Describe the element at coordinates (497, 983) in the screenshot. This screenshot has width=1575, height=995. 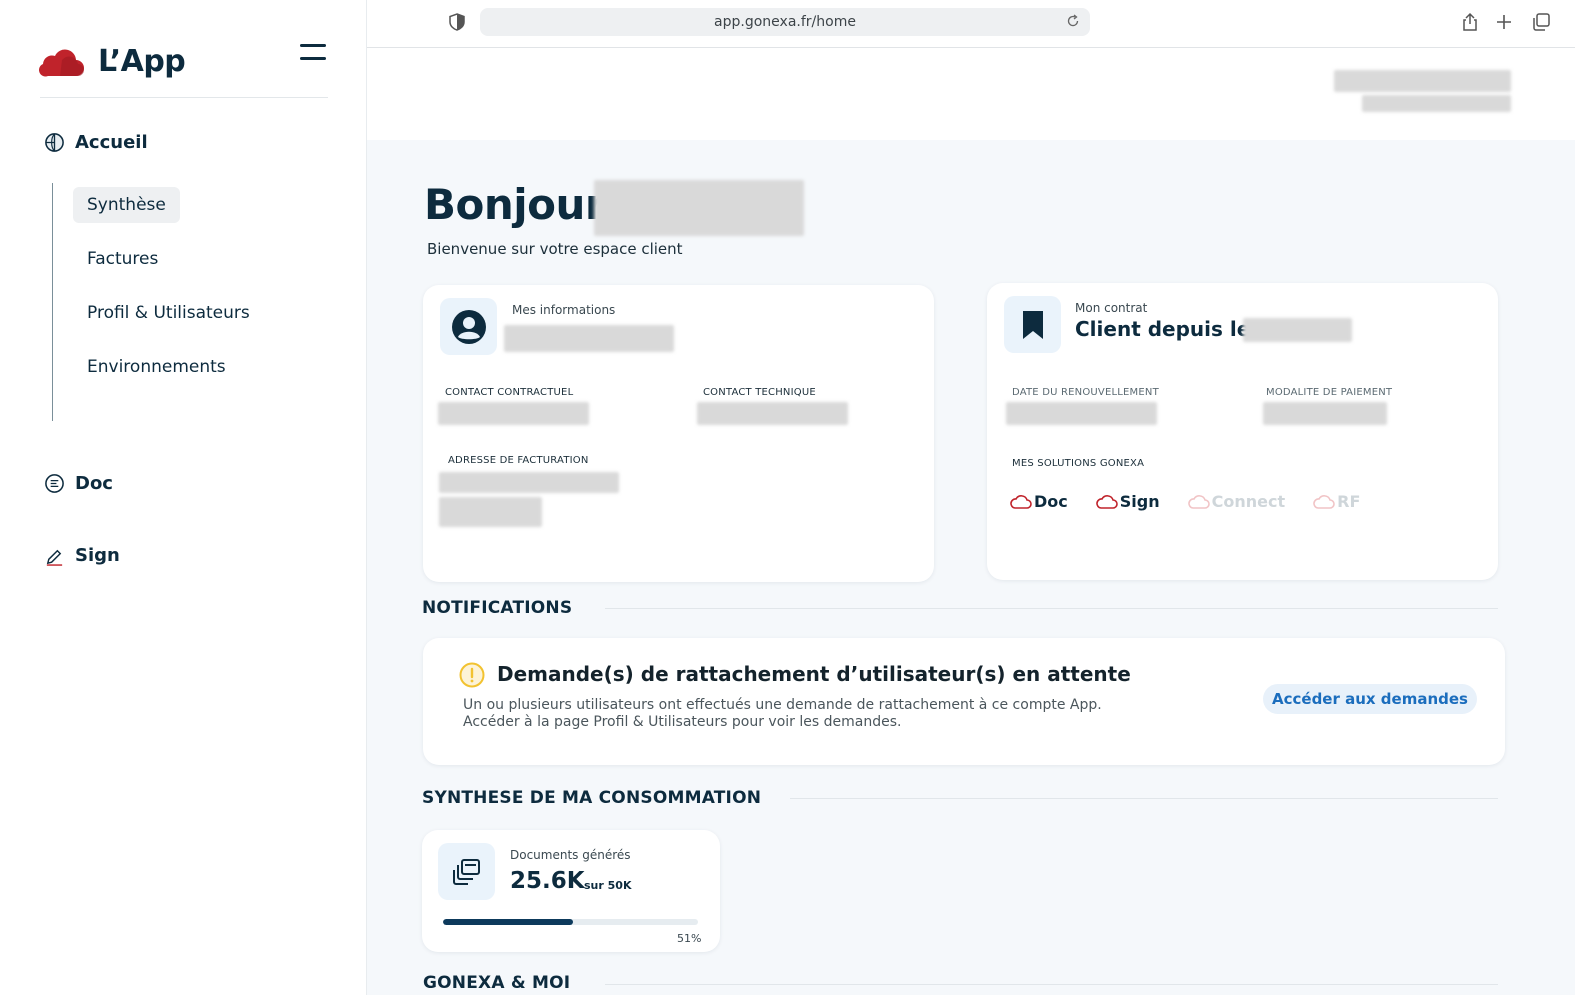
I see `gonexa-moi-heading: GONEXA & MOI` at that location.